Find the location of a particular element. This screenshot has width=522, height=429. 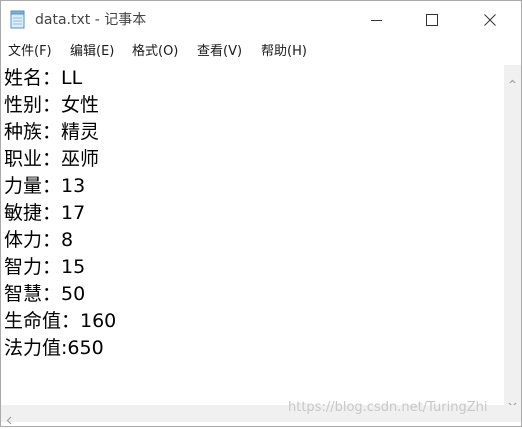

text-line: 性别：女性 is located at coordinates (52, 105).